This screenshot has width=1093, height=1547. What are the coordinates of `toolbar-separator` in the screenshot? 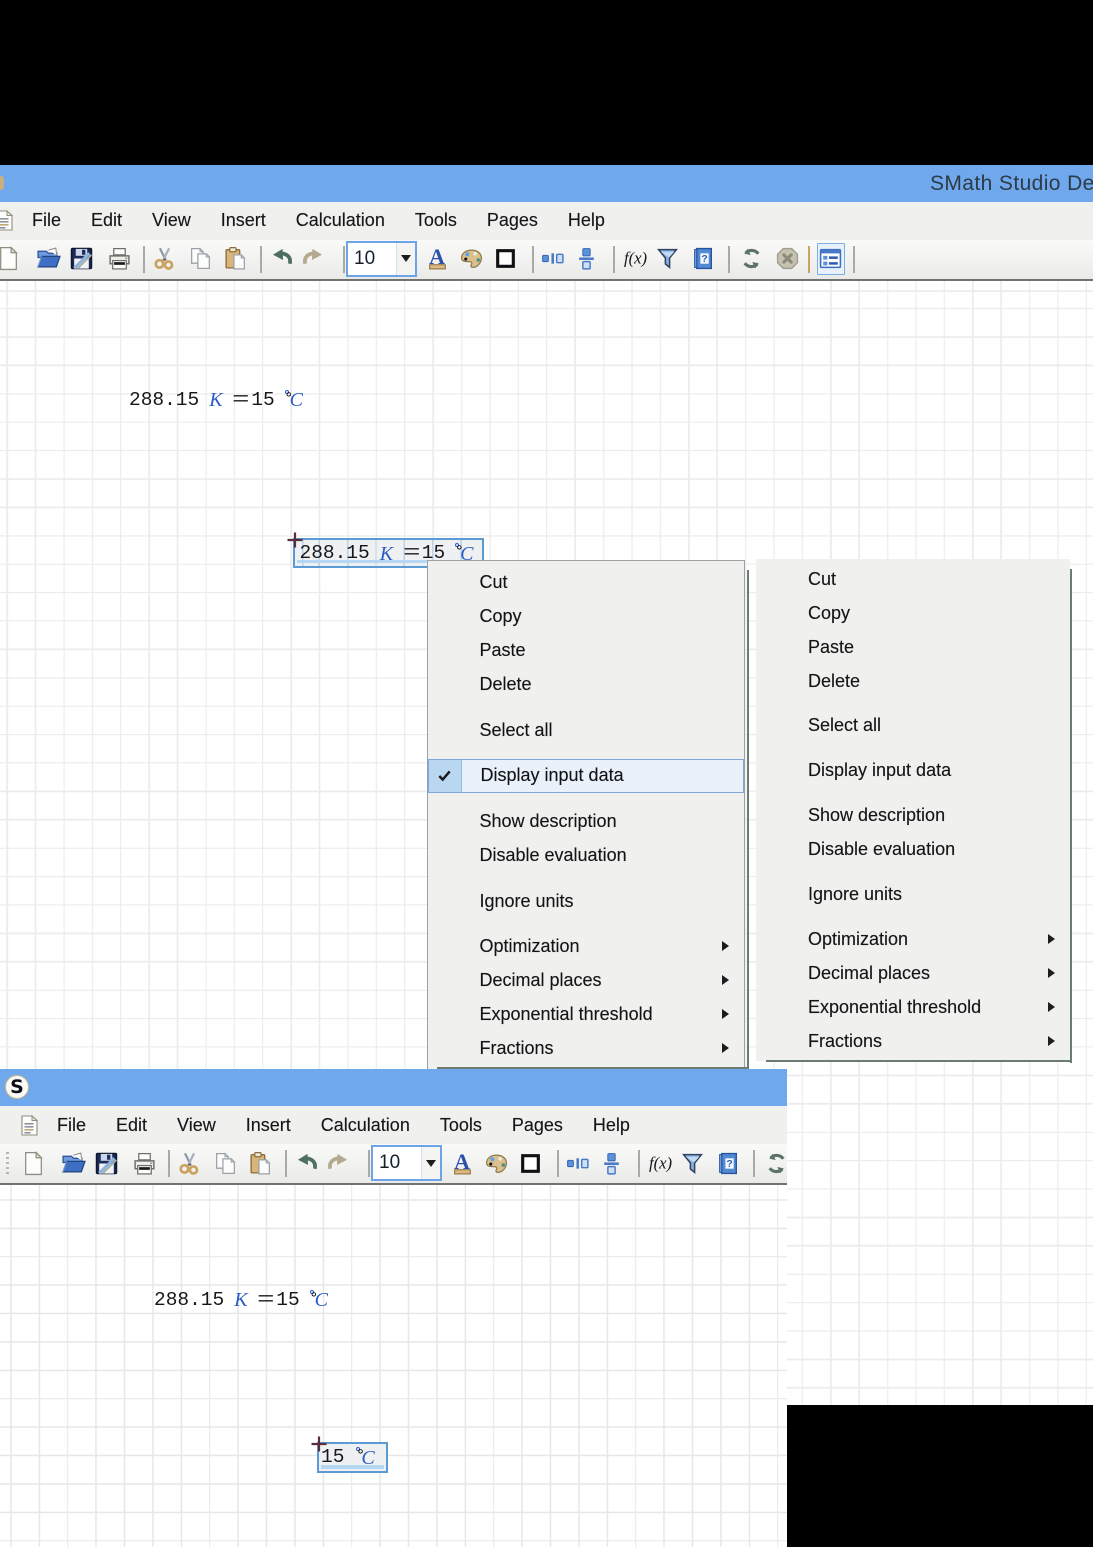 It's located at (808, 259).